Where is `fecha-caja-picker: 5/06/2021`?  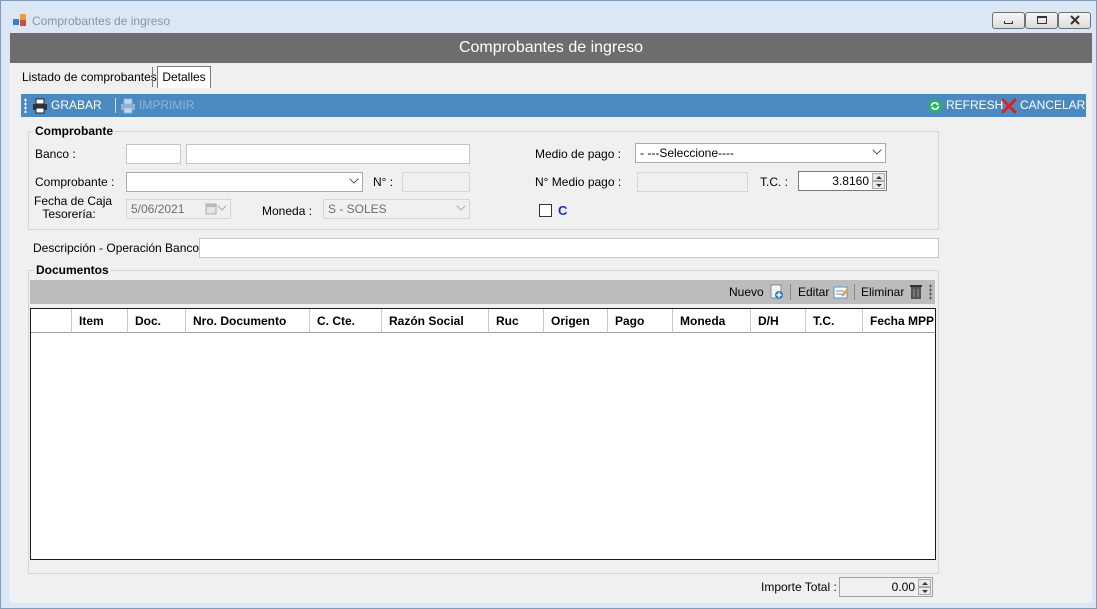 fecha-caja-picker: 5/06/2021 is located at coordinates (178, 209).